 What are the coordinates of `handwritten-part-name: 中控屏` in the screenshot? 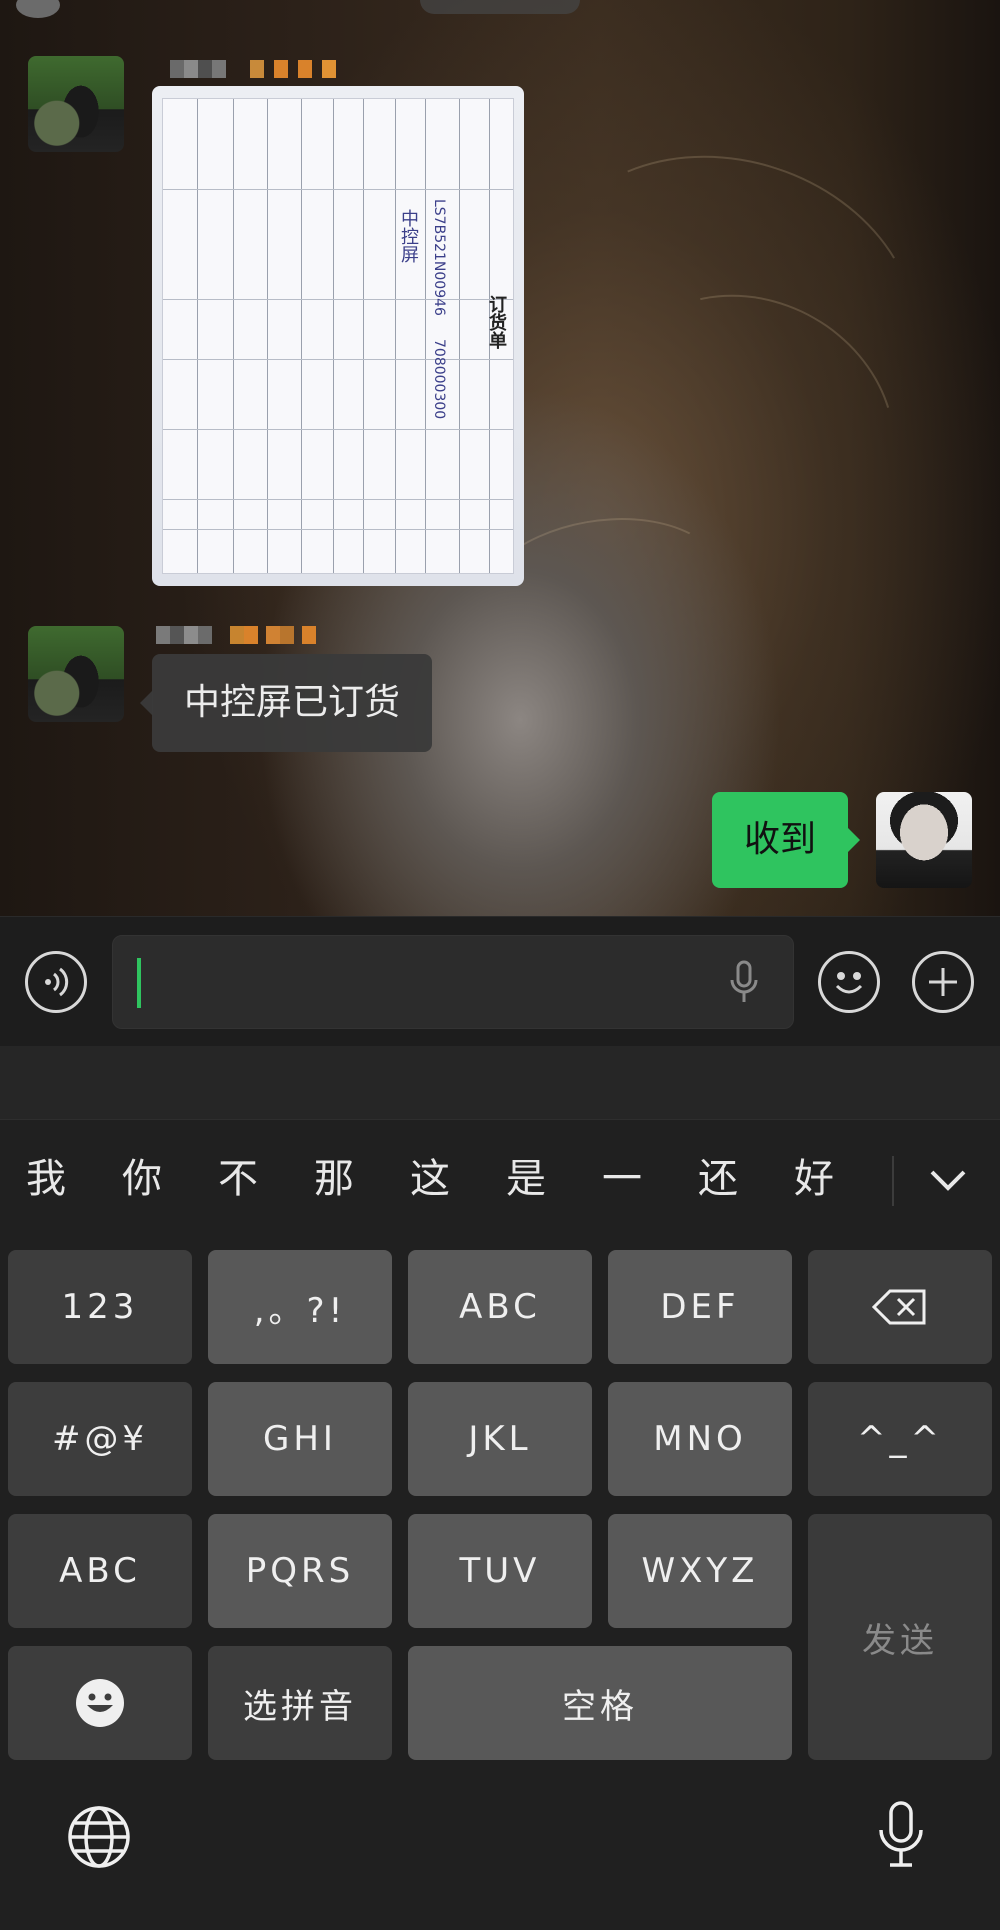 It's located at (408, 236).